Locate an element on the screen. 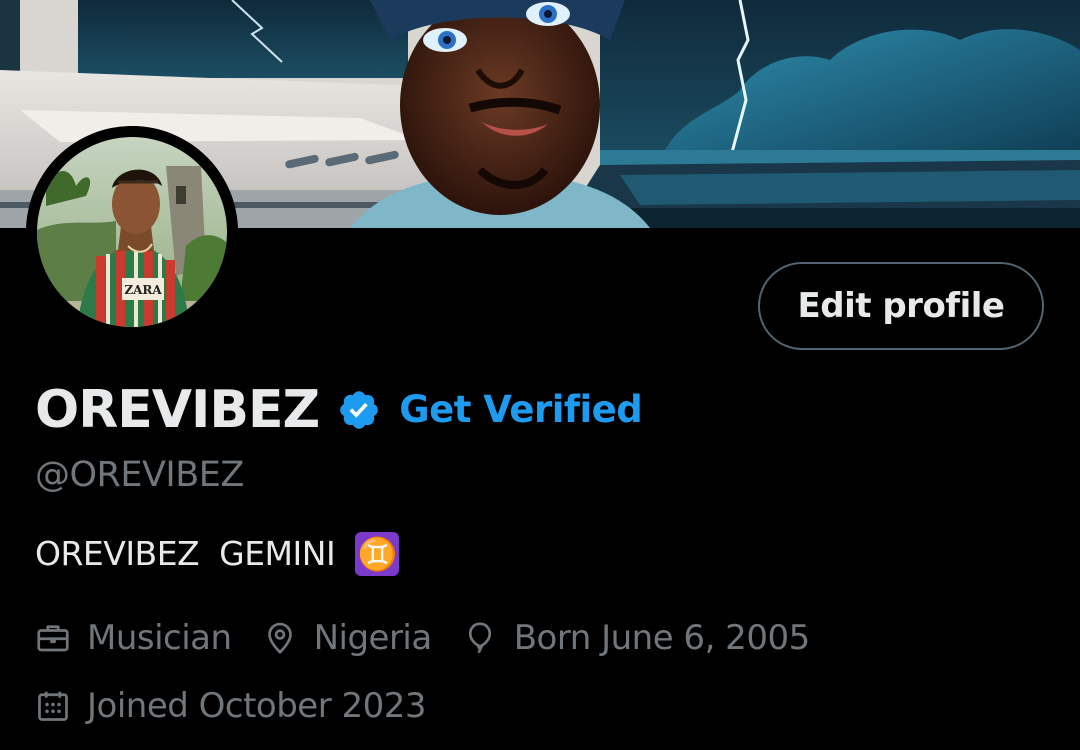 The image size is (1080, 750). avatar-artwork: ZARA is located at coordinates (132, 232).